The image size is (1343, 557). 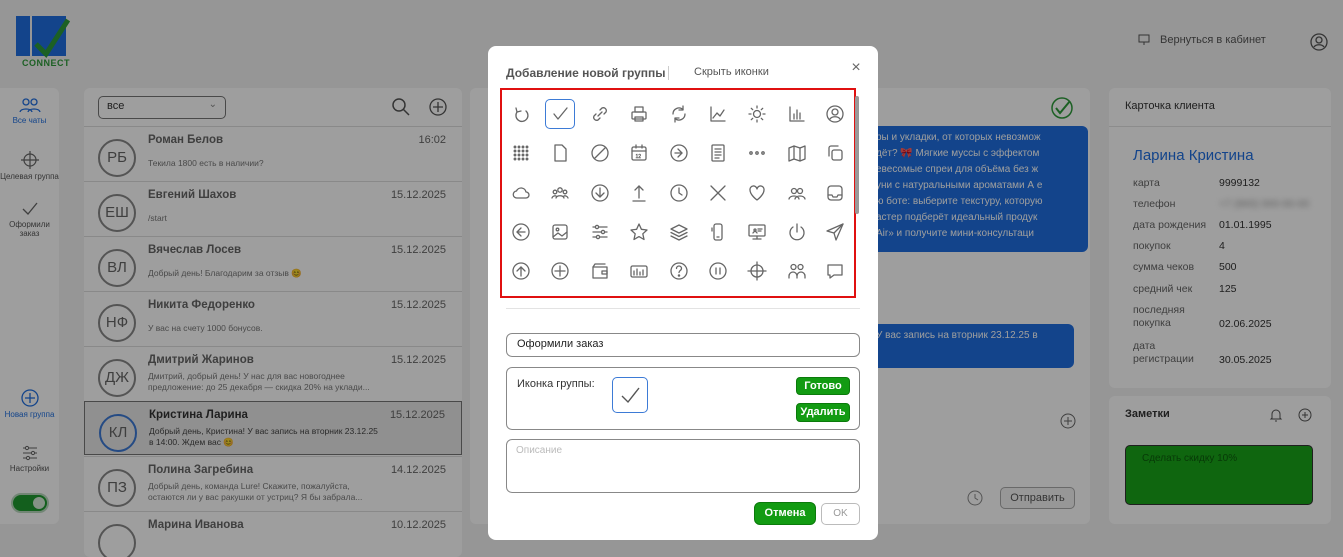 What do you see at coordinates (856, 68) in the screenshot?
I see `close-icon: ×` at bounding box center [856, 68].